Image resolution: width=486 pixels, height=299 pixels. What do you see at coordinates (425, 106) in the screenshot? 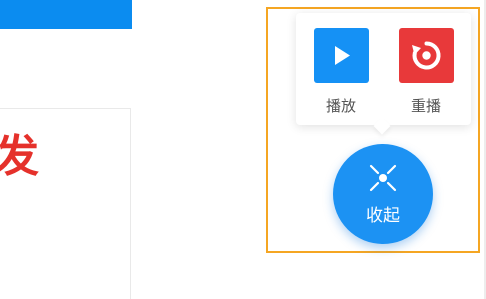
I see `replay-label: 重播` at bounding box center [425, 106].